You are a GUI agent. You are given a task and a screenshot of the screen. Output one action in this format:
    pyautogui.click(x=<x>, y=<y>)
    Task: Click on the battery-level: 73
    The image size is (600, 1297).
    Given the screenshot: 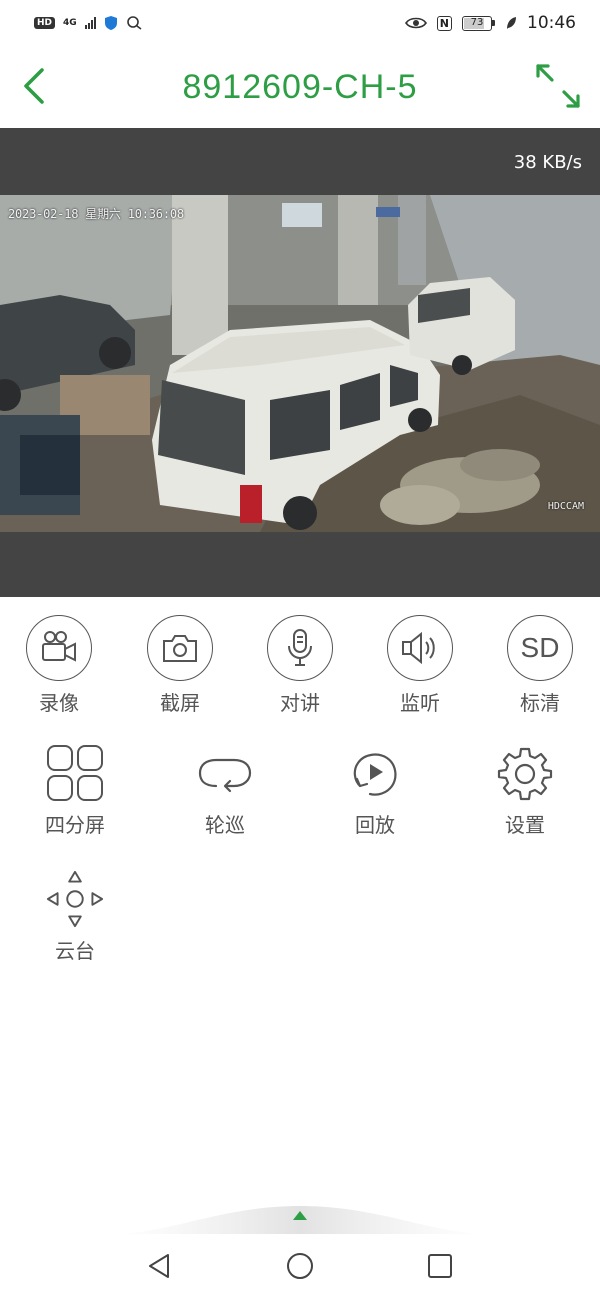 What is the action you would take?
    pyautogui.click(x=477, y=22)
    